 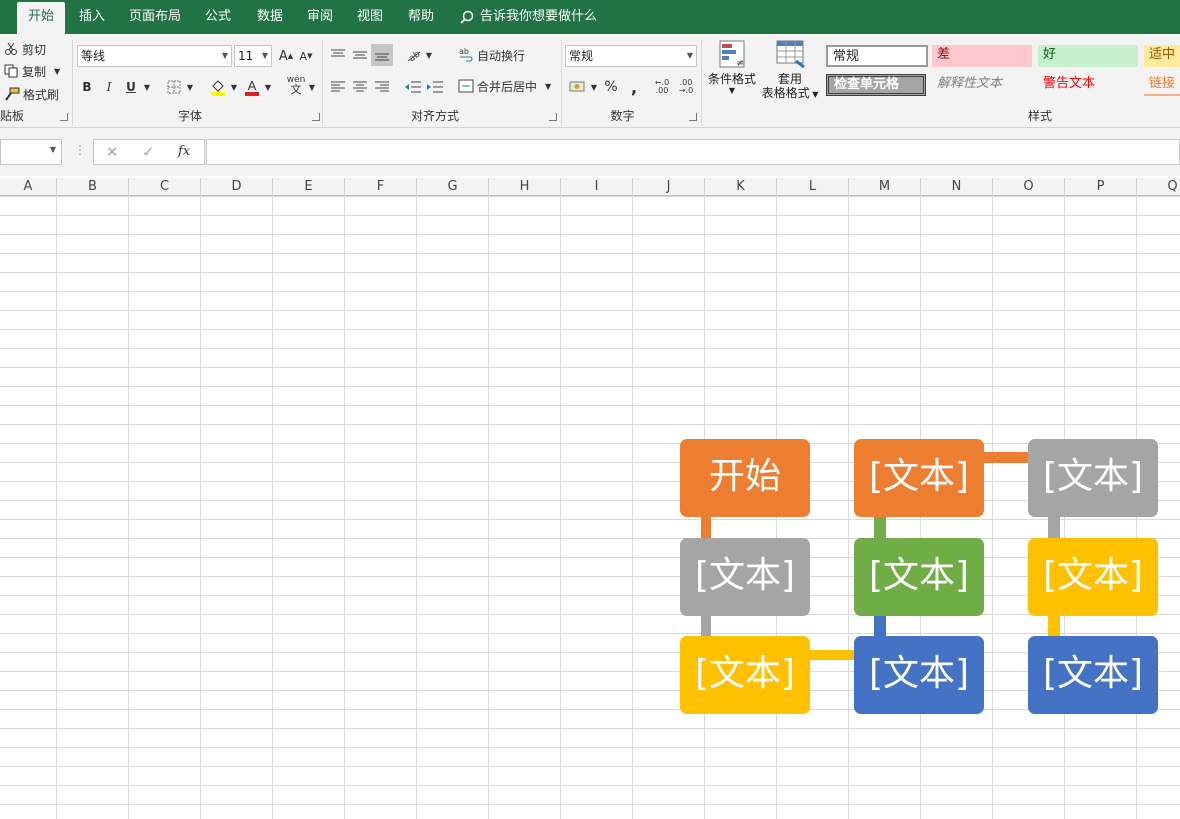 What do you see at coordinates (92, 17) in the screenshot?
I see `tab-insert: 插入` at bounding box center [92, 17].